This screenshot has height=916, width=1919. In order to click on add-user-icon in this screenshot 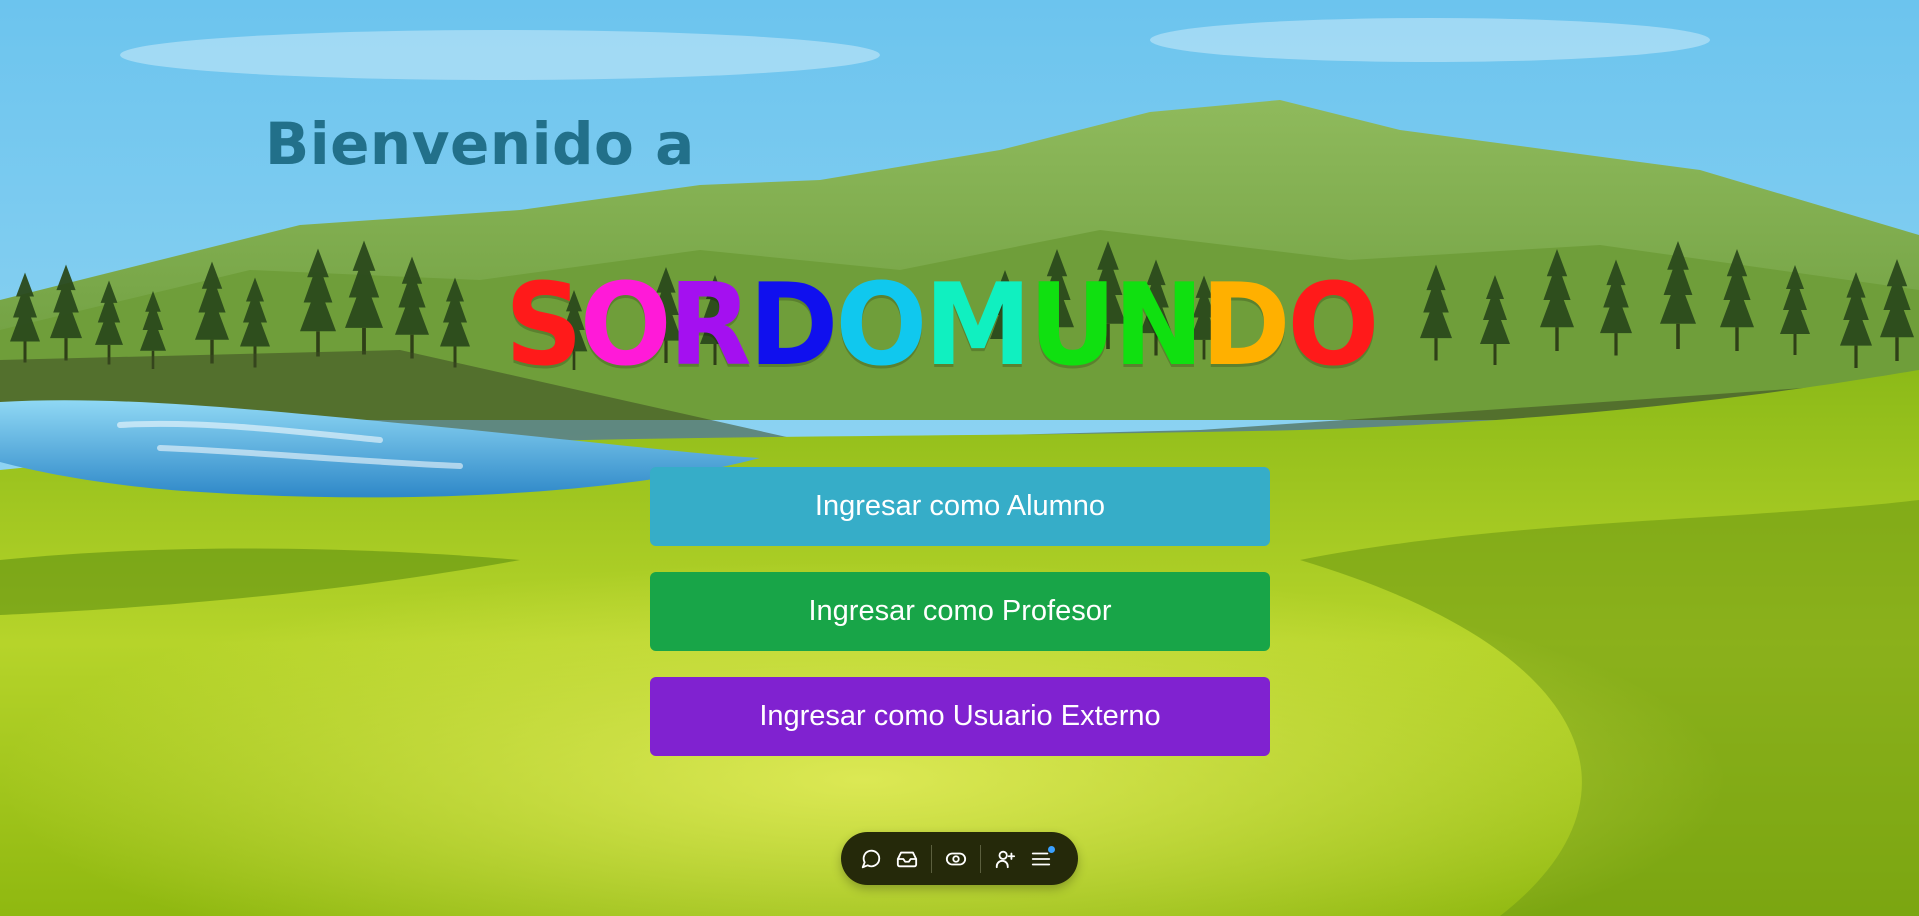, I will do `click(1005, 859)`.